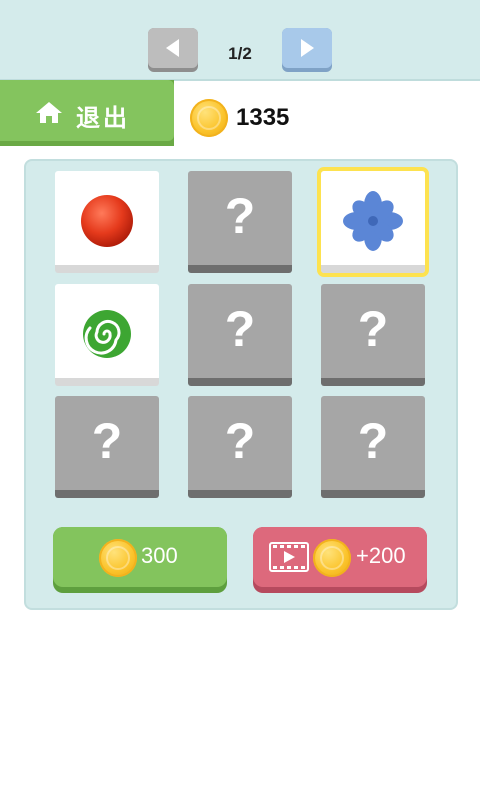 This screenshot has height=800, width=480. I want to click on next-page-button, so click(307, 50).